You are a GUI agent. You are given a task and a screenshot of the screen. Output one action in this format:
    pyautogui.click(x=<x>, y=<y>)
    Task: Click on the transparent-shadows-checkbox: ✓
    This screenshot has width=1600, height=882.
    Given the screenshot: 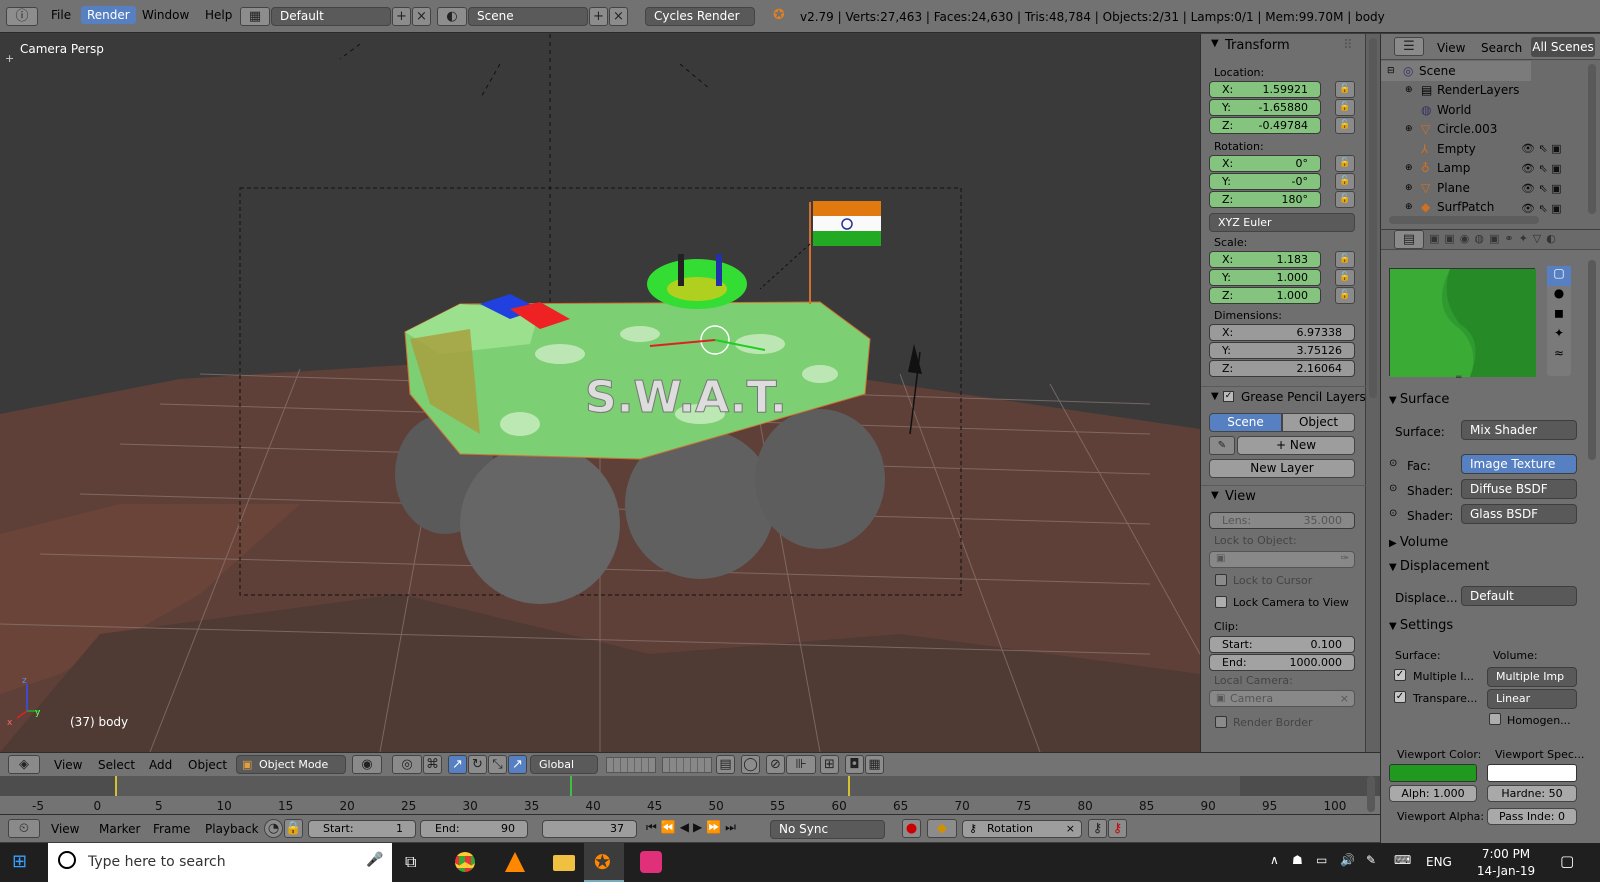 What is the action you would take?
    pyautogui.click(x=1400, y=697)
    